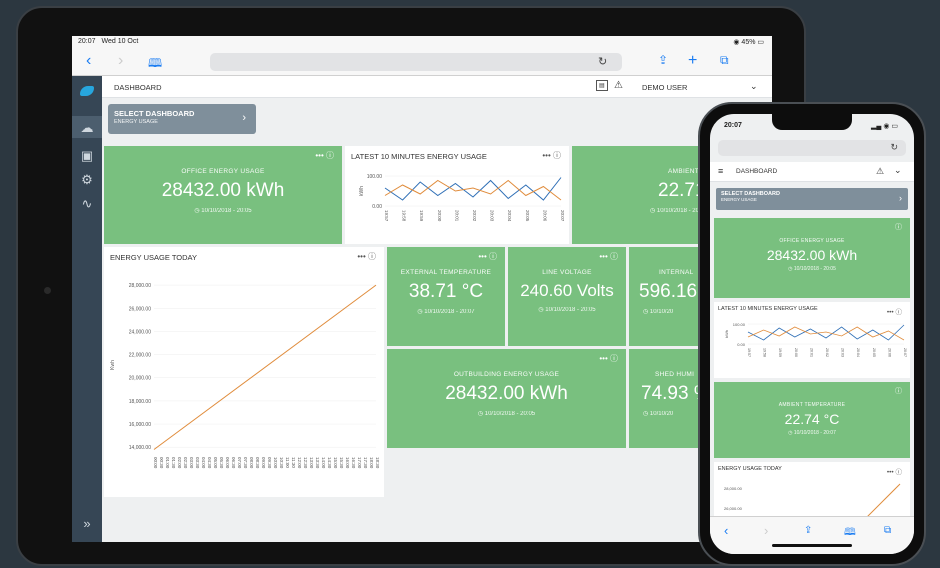  What do you see at coordinates (47, 290) in the screenshot?
I see `ipad-camera` at bounding box center [47, 290].